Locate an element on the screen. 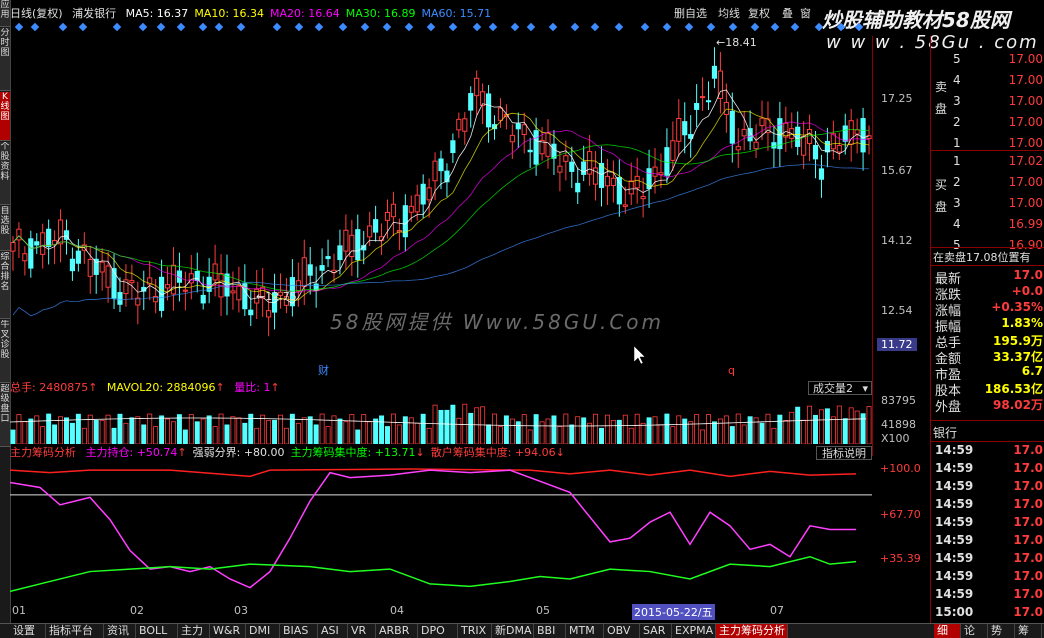  indicator-title: 主力筹码分析 is located at coordinates (43, 452).